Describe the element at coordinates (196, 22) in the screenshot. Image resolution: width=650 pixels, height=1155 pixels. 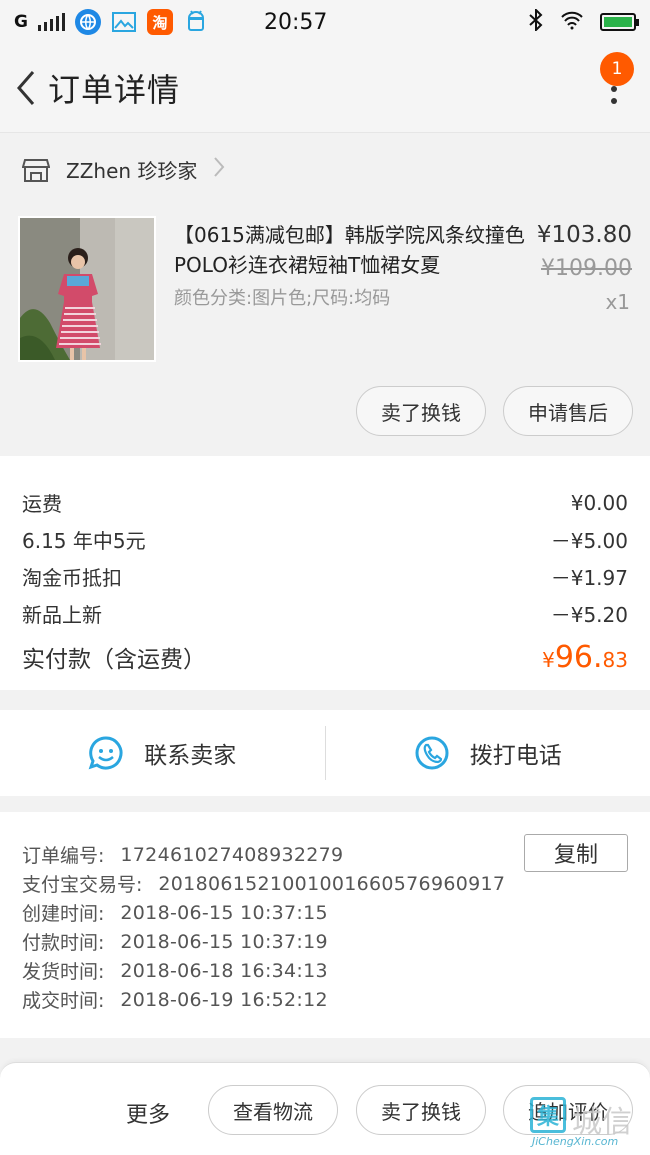
I see `android-icon` at that location.